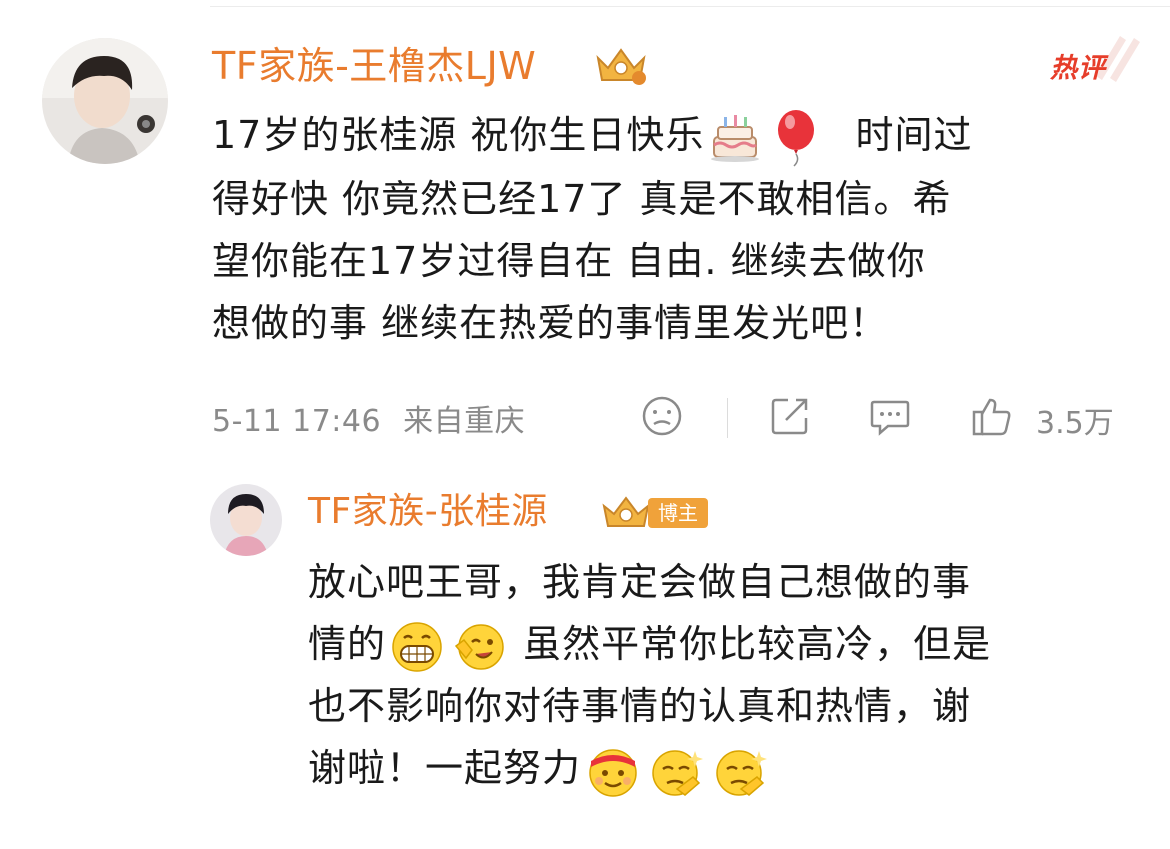  What do you see at coordinates (690, 6) in the screenshot?
I see `top-divider` at bounding box center [690, 6].